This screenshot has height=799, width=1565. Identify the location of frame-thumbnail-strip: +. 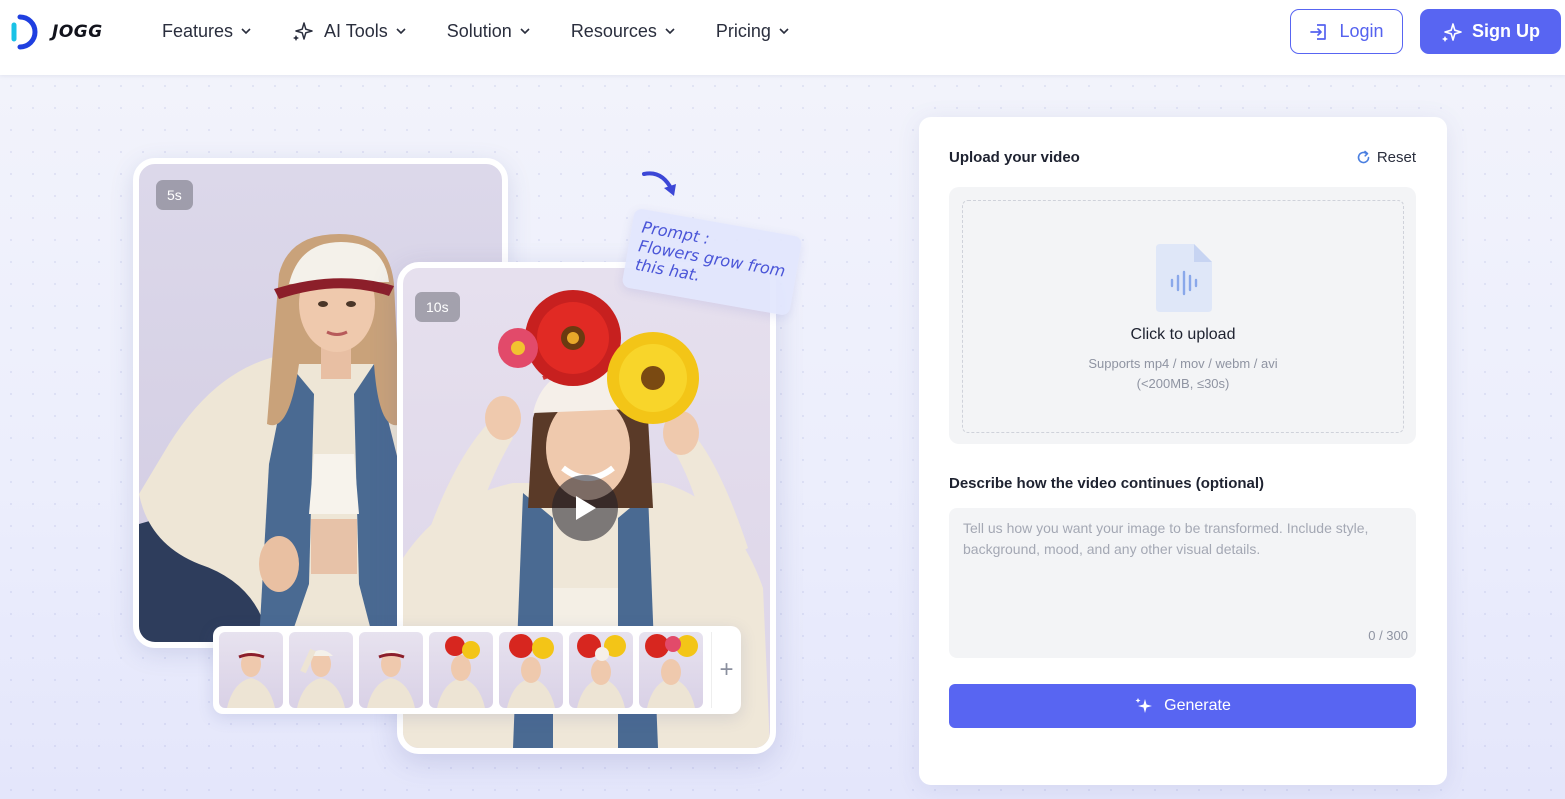
(477, 670).